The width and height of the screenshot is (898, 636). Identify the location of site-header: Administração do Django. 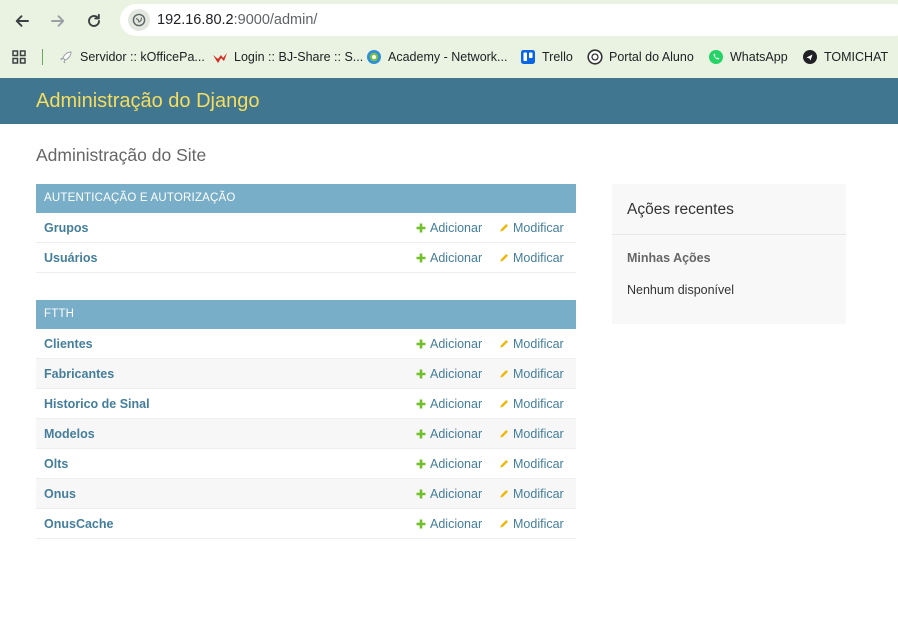
(449, 101).